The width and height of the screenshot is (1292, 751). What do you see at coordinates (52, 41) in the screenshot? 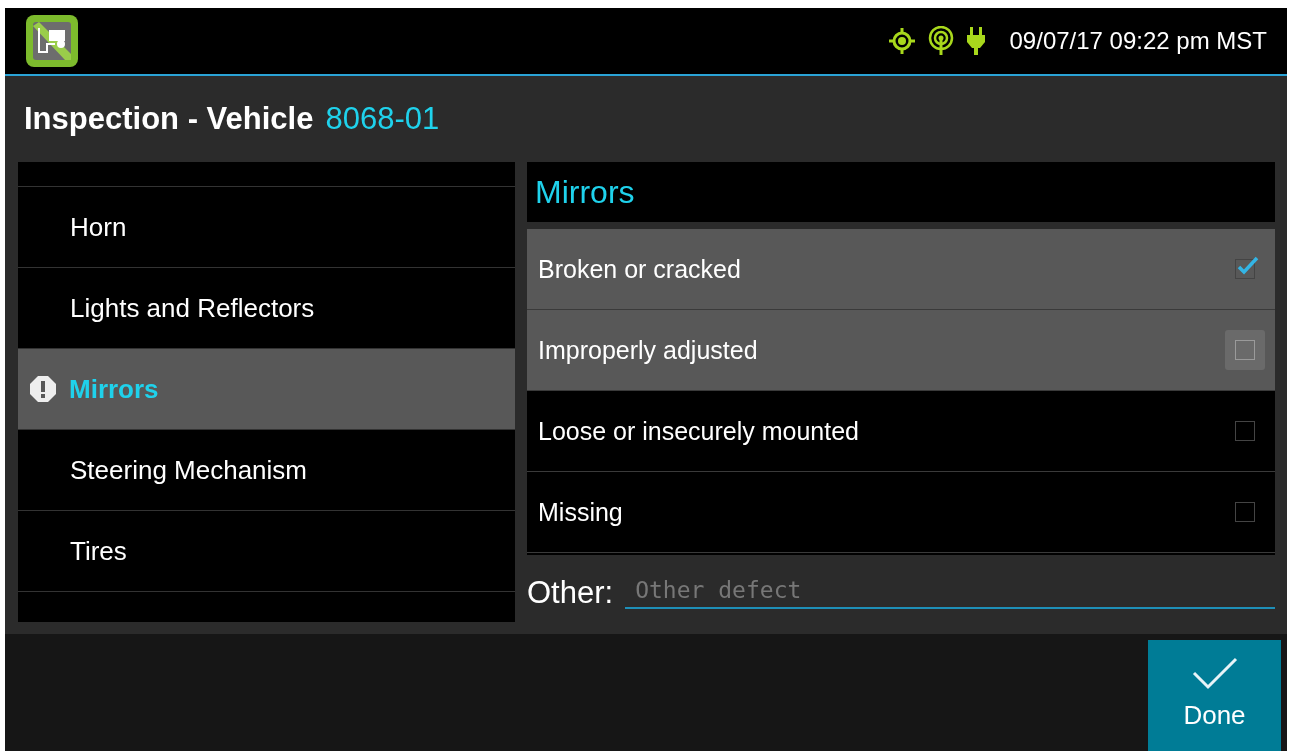
I see `app-logo-icon` at bounding box center [52, 41].